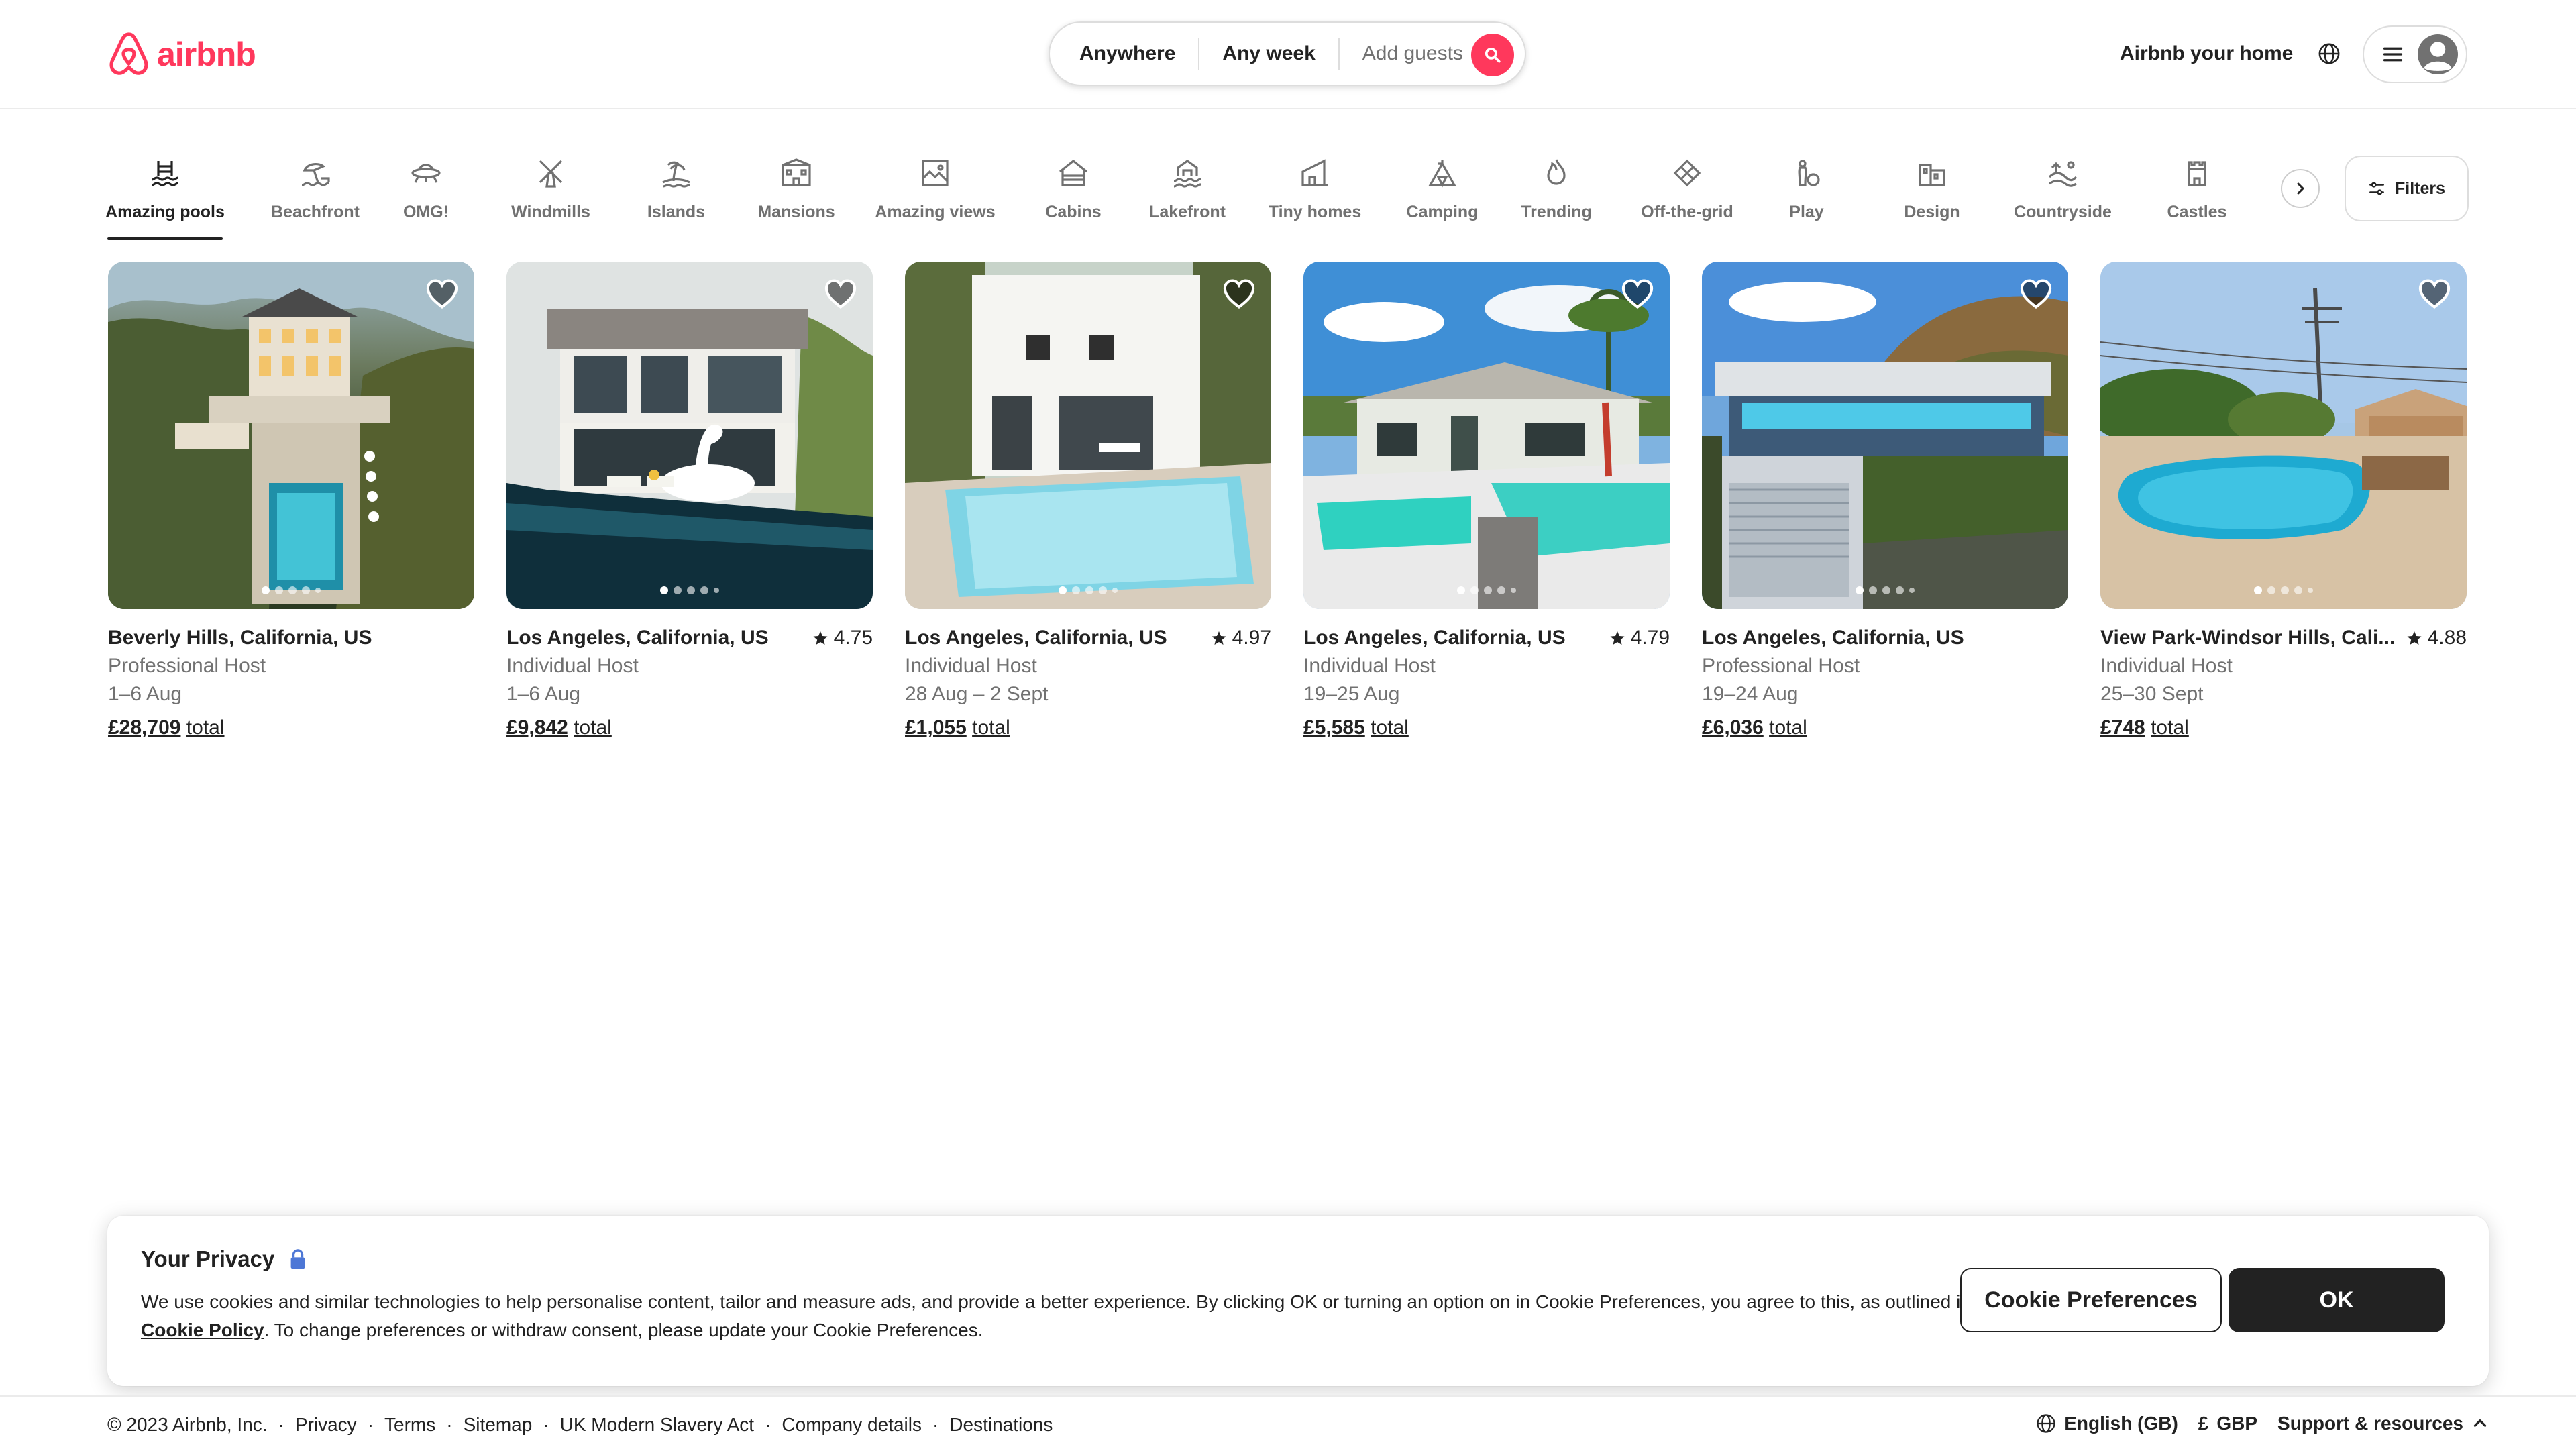  Describe the element at coordinates (2206, 54) in the screenshot. I see `airbnb-your-home-link: Airbnb your home` at that location.